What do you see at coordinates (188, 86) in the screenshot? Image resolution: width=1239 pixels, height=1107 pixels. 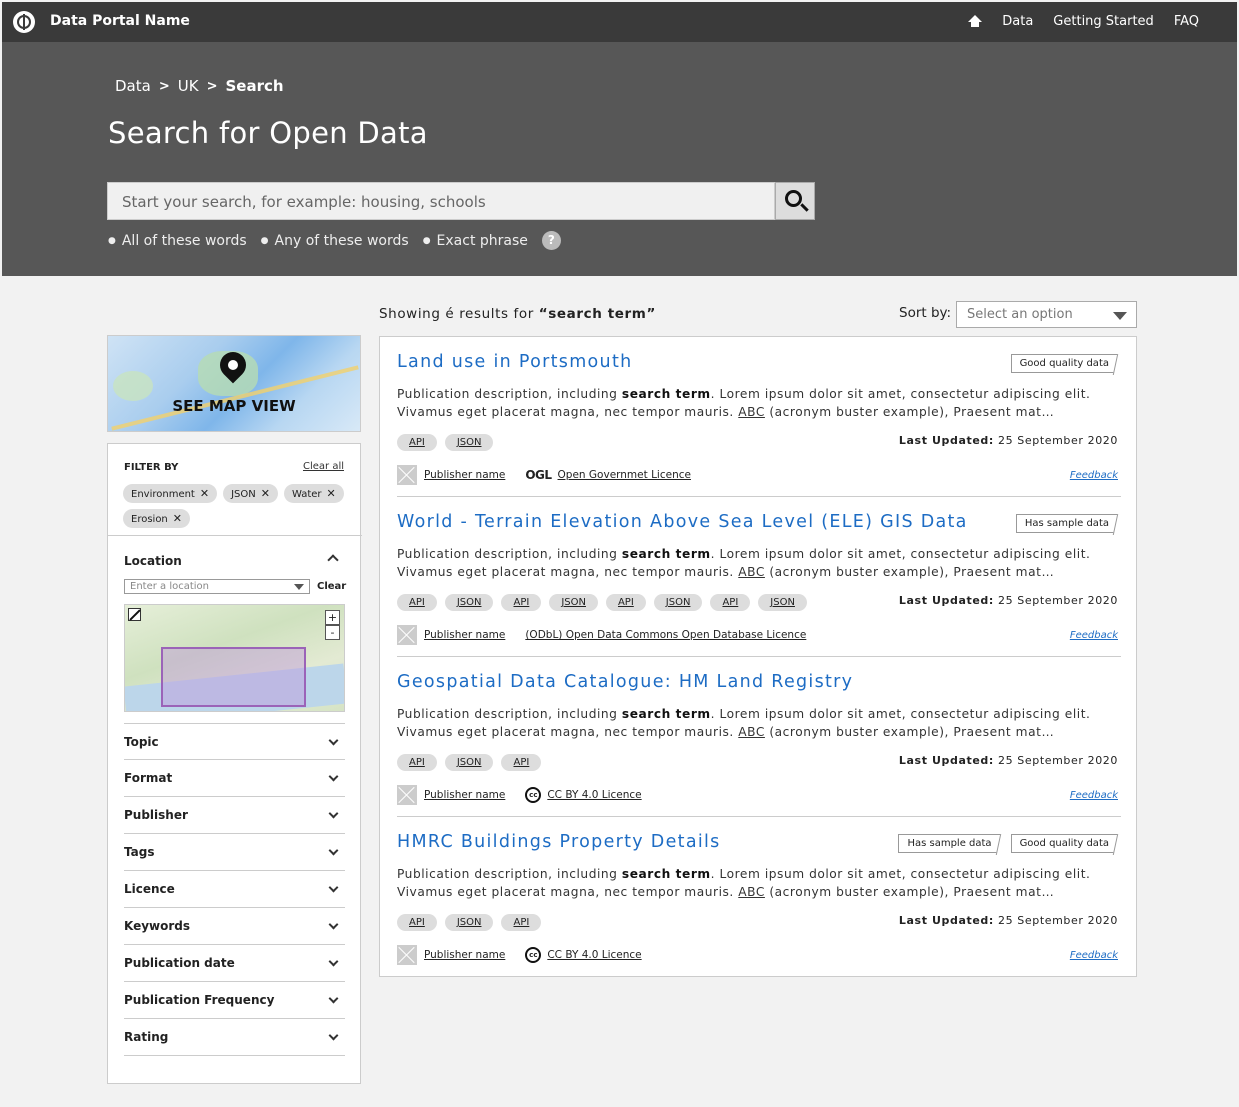 I see `breadcrumb-uk: UK` at bounding box center [188, 86].